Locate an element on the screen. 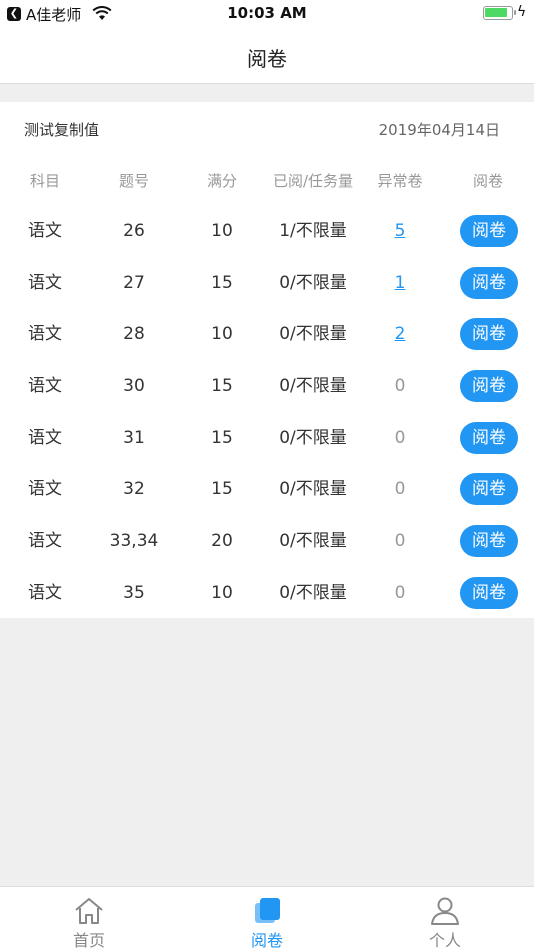 Image resolution: width=534 pixels, height=950 pixels. abnormal-count-link: 2 is located at coordinates (400, 334).